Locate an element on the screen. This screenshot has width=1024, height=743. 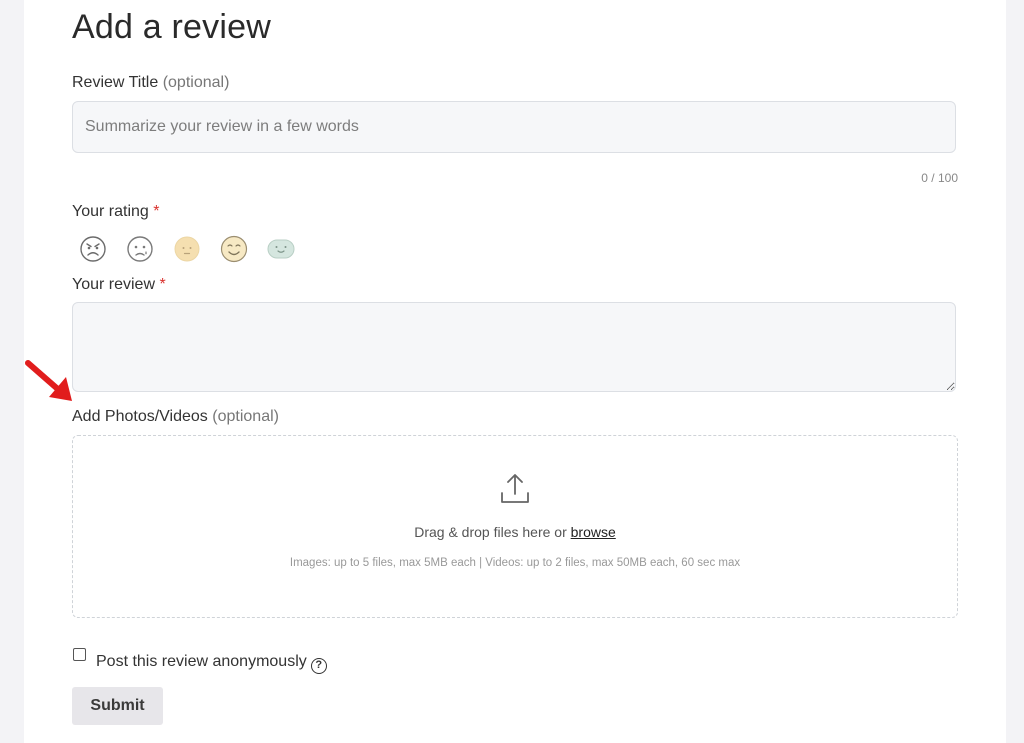
rating-selector is located at coordinates (187, 249).